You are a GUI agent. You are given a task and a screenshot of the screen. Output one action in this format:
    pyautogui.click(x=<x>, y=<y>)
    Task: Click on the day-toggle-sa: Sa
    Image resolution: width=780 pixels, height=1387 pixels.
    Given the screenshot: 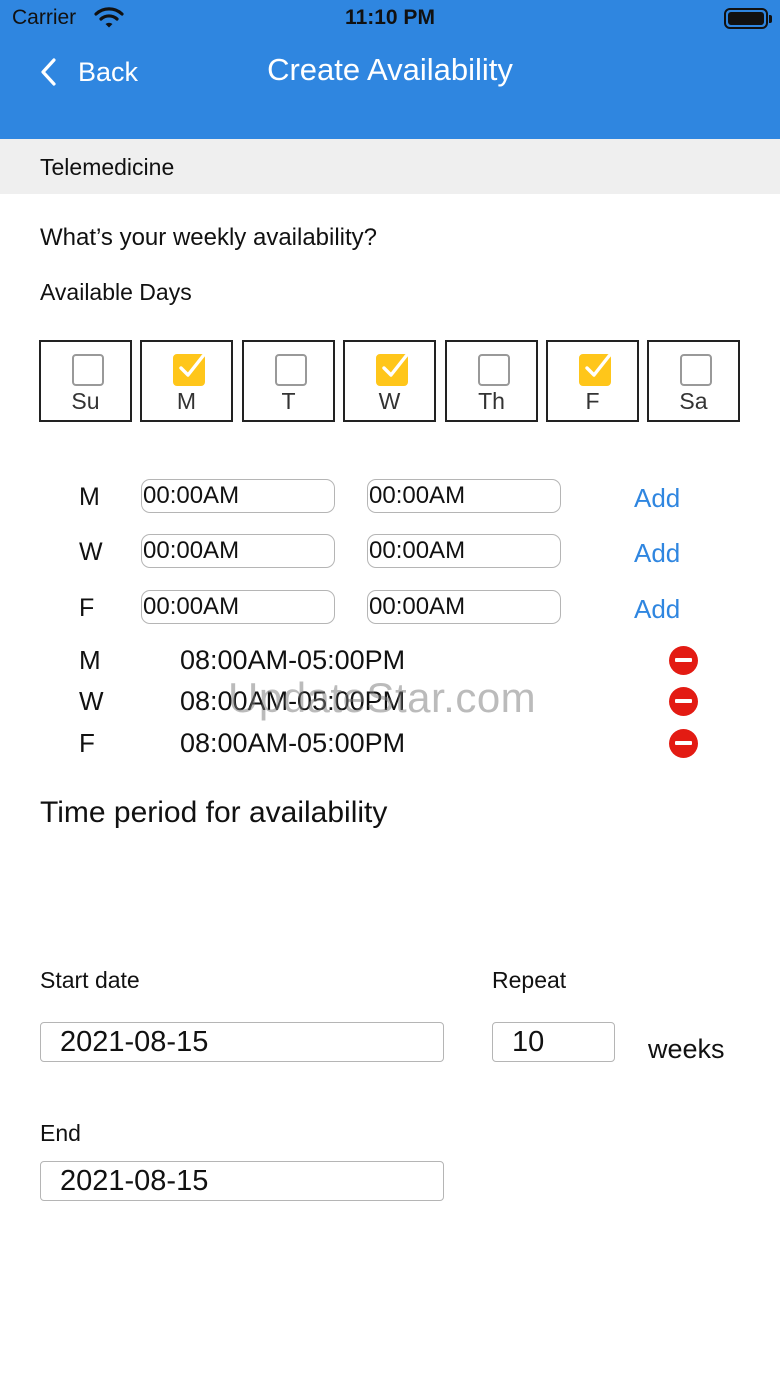 What is the action you would take?
    pyautogui.click(x=693, y=381)
    